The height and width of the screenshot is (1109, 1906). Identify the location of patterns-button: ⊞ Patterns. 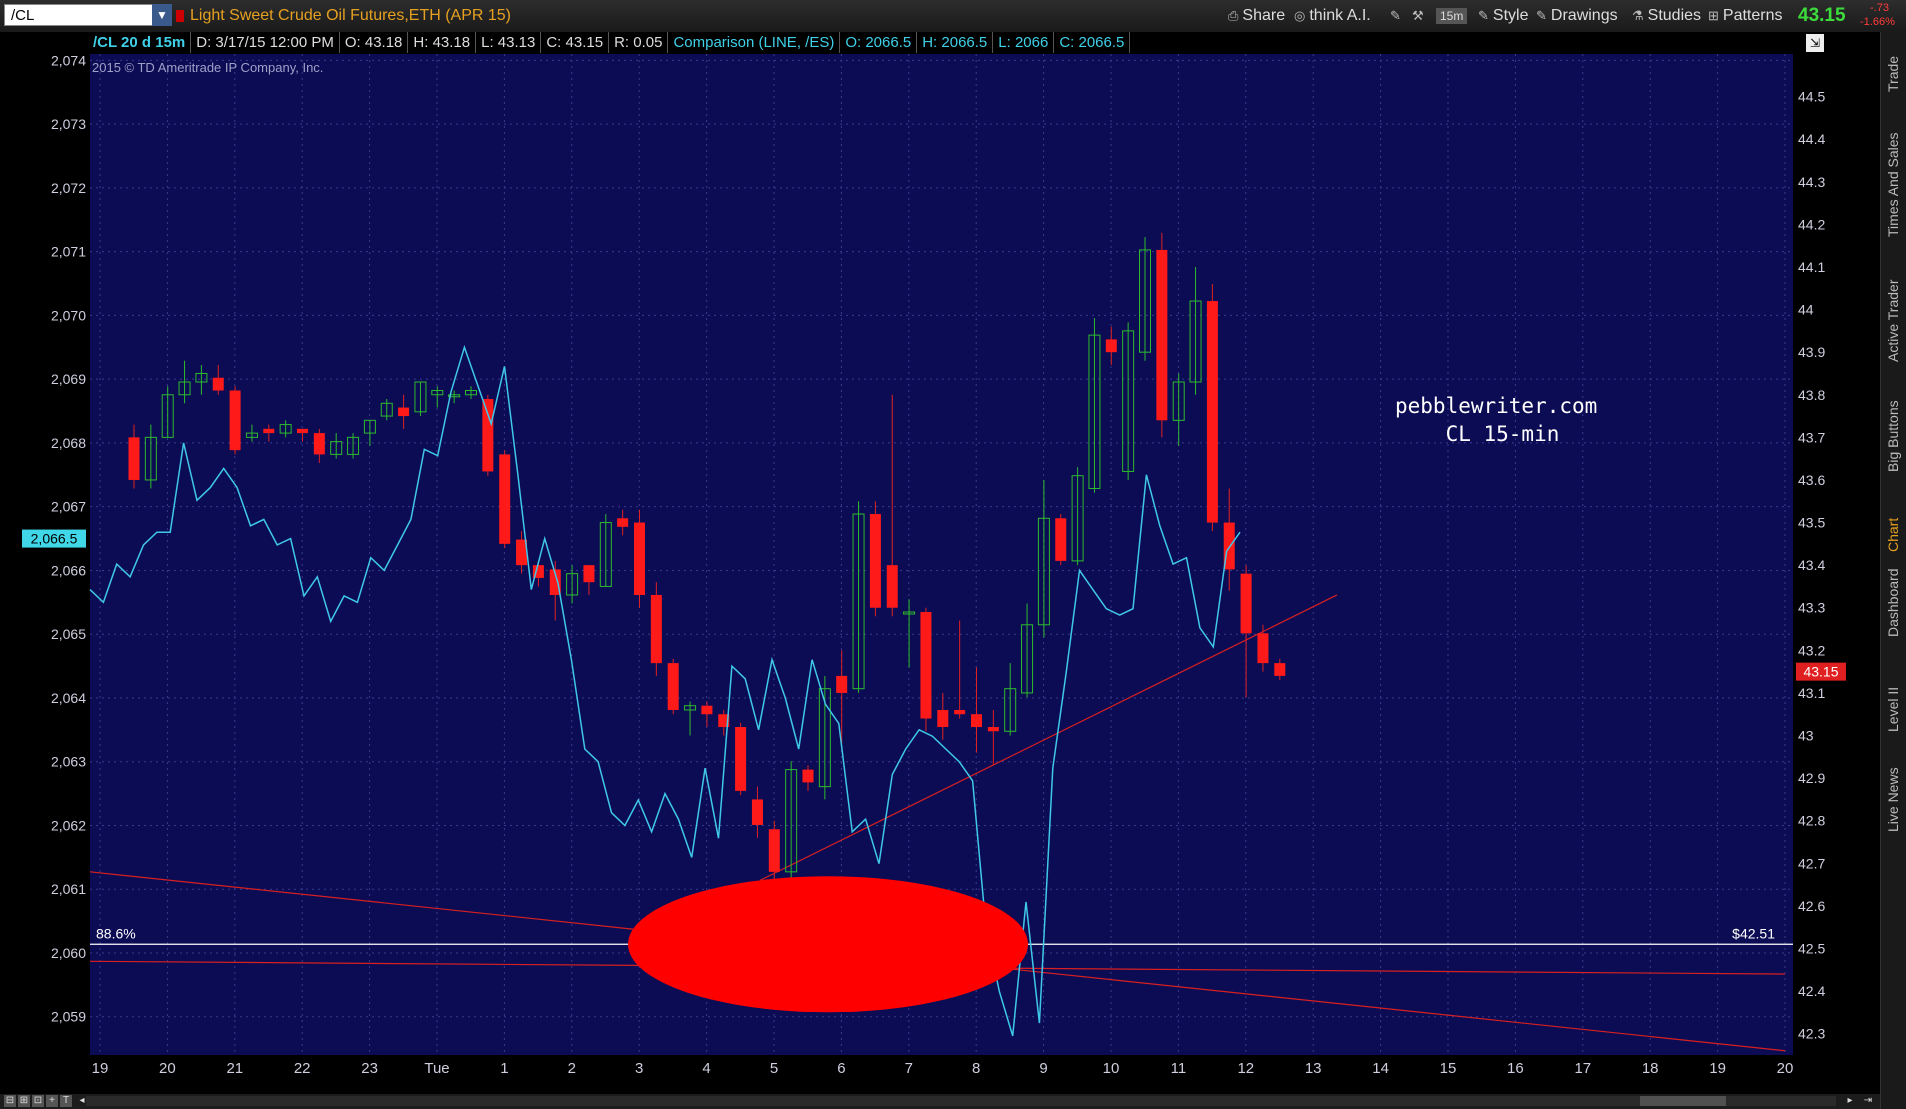
(1745, 16).